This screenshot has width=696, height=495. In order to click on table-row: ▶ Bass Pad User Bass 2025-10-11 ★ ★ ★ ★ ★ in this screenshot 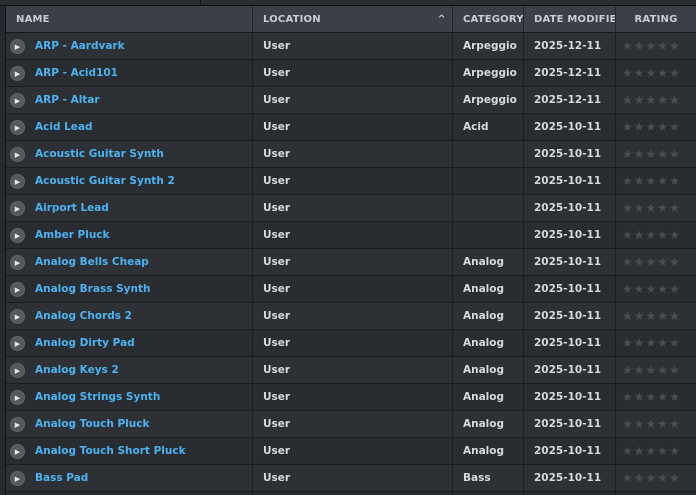, I will do `click(351, 478)`.